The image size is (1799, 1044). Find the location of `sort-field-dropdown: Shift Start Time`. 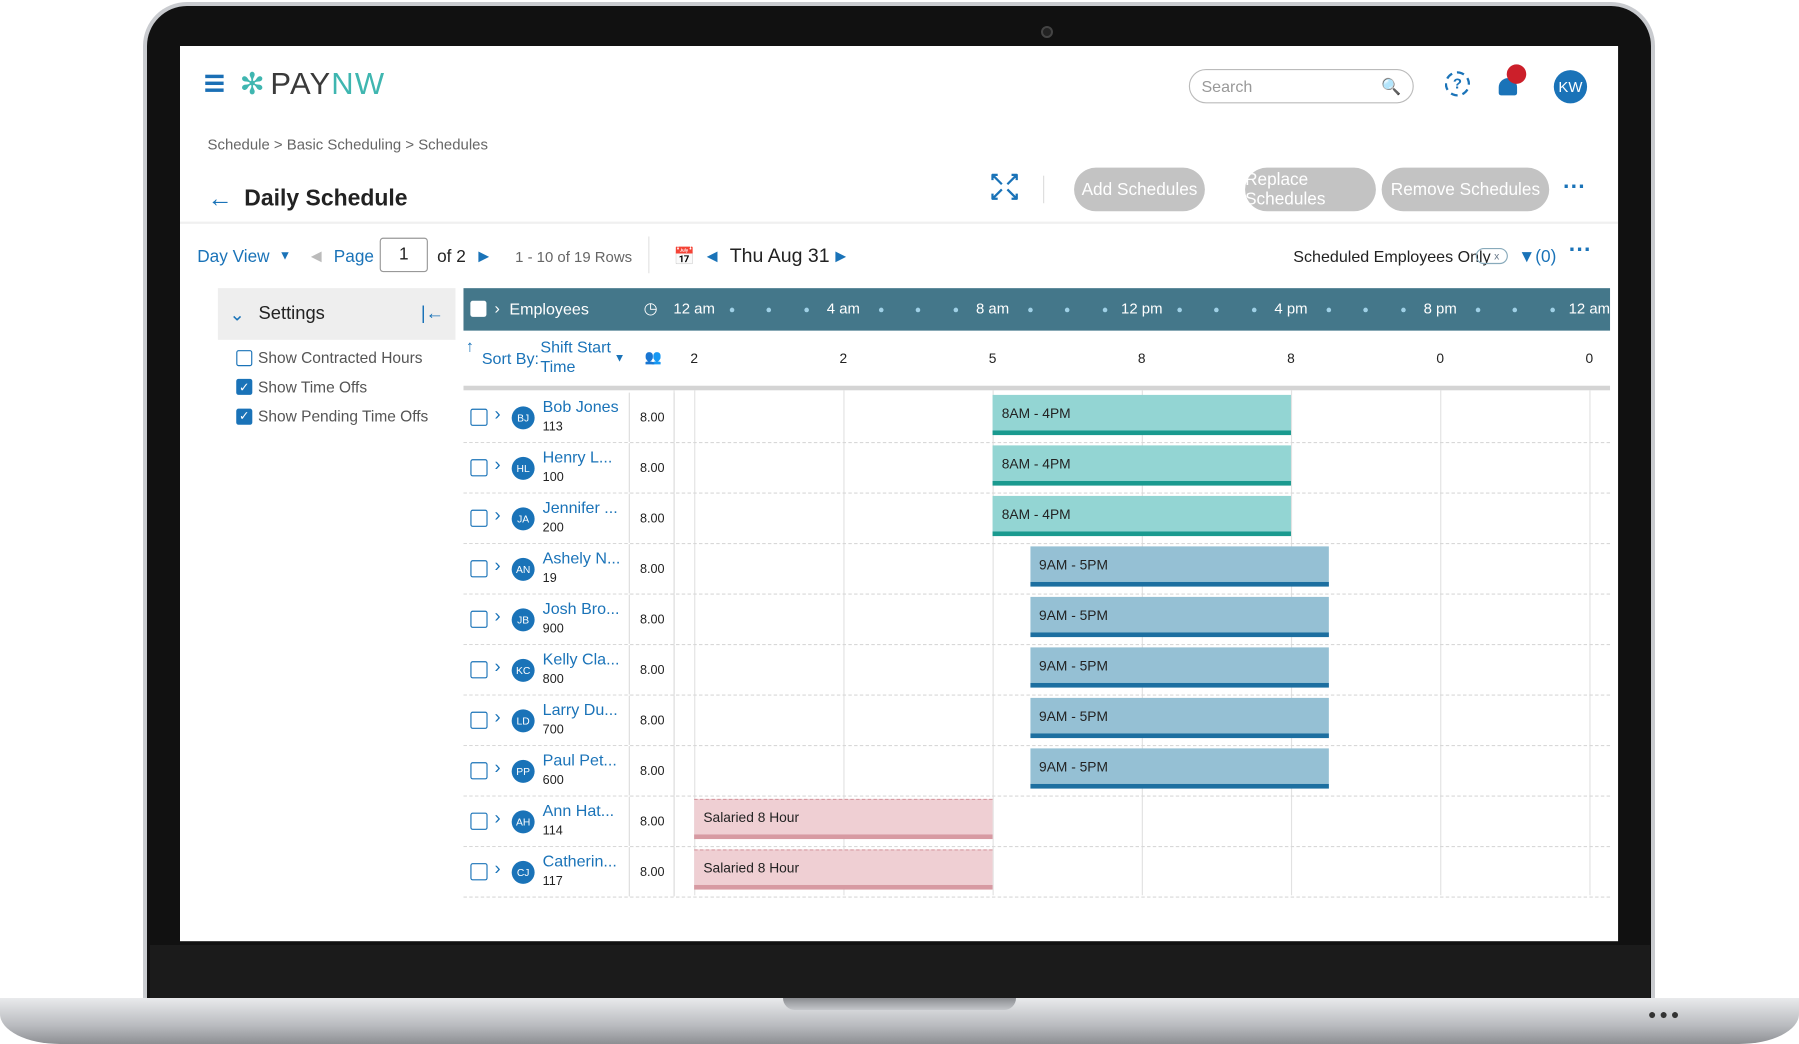

sort-field-dropdown: Shift Start Time is located at coordinates (578, 357).